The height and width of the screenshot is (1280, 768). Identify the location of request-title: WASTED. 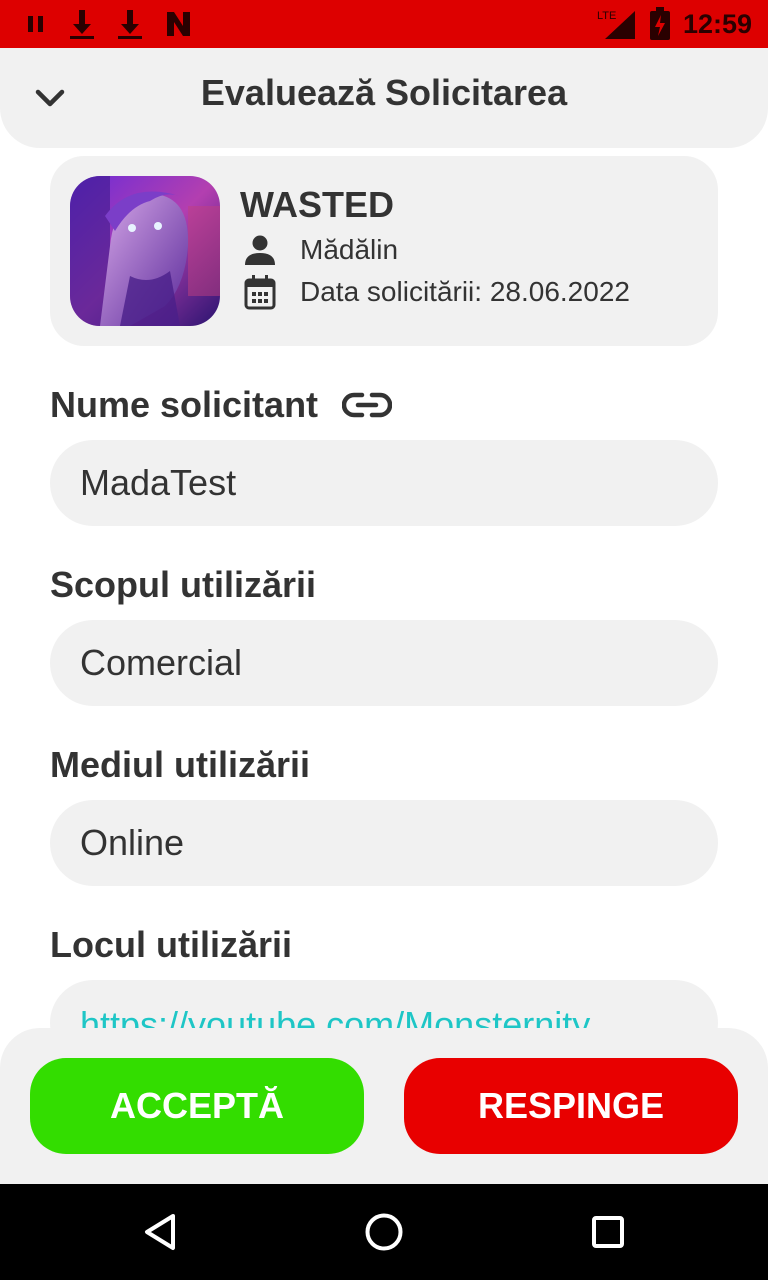
(317, 204).